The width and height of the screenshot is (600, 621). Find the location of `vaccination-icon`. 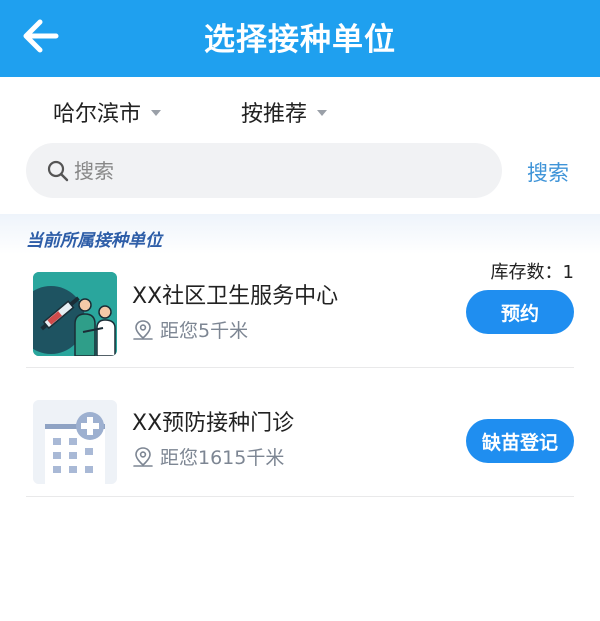

vaccination-icon is located at coordinates (75, 314).